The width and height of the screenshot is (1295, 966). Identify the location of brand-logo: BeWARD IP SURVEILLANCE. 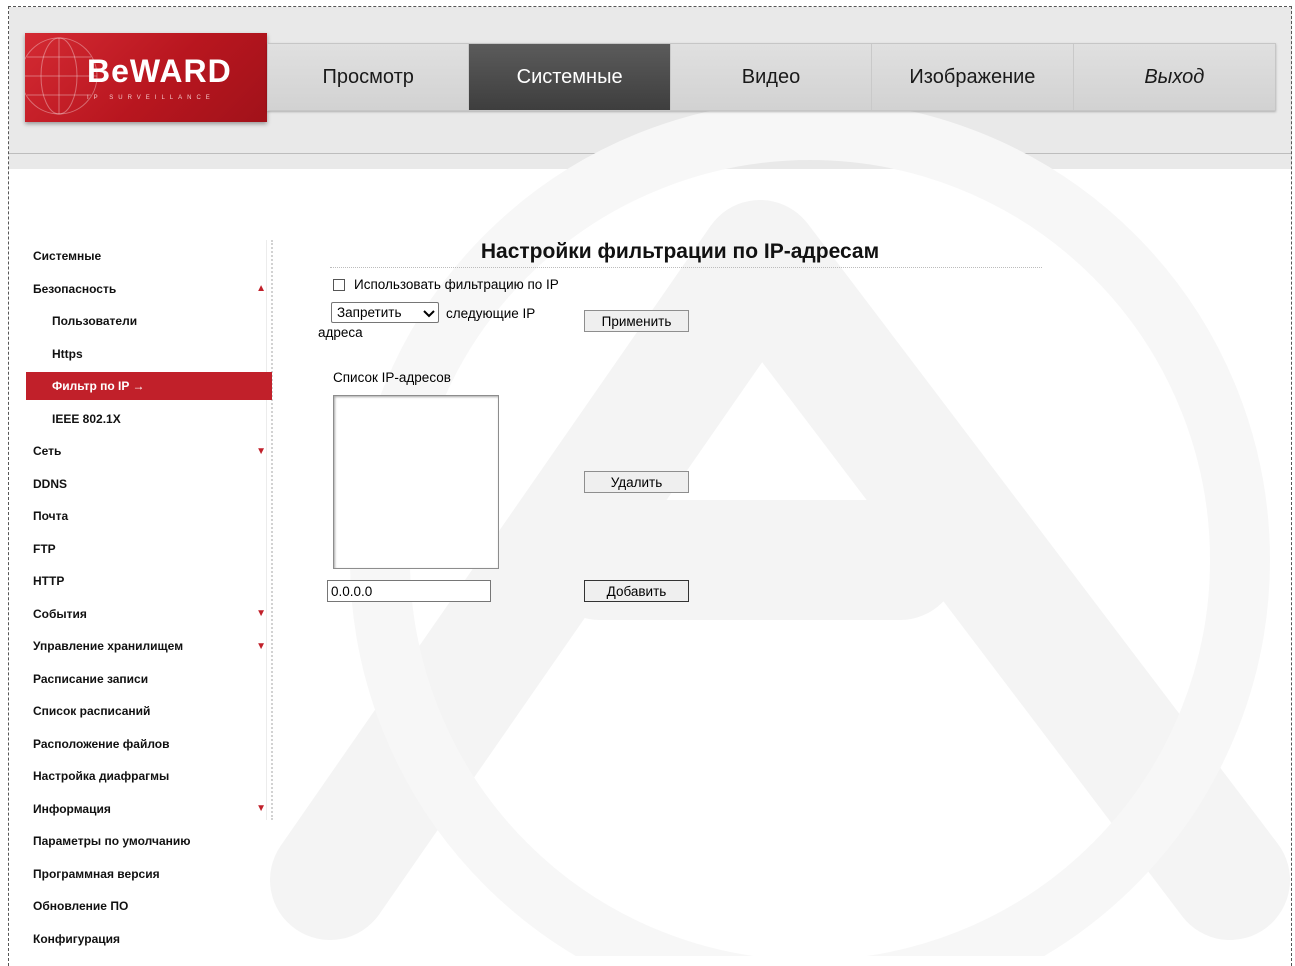
(146, 77).